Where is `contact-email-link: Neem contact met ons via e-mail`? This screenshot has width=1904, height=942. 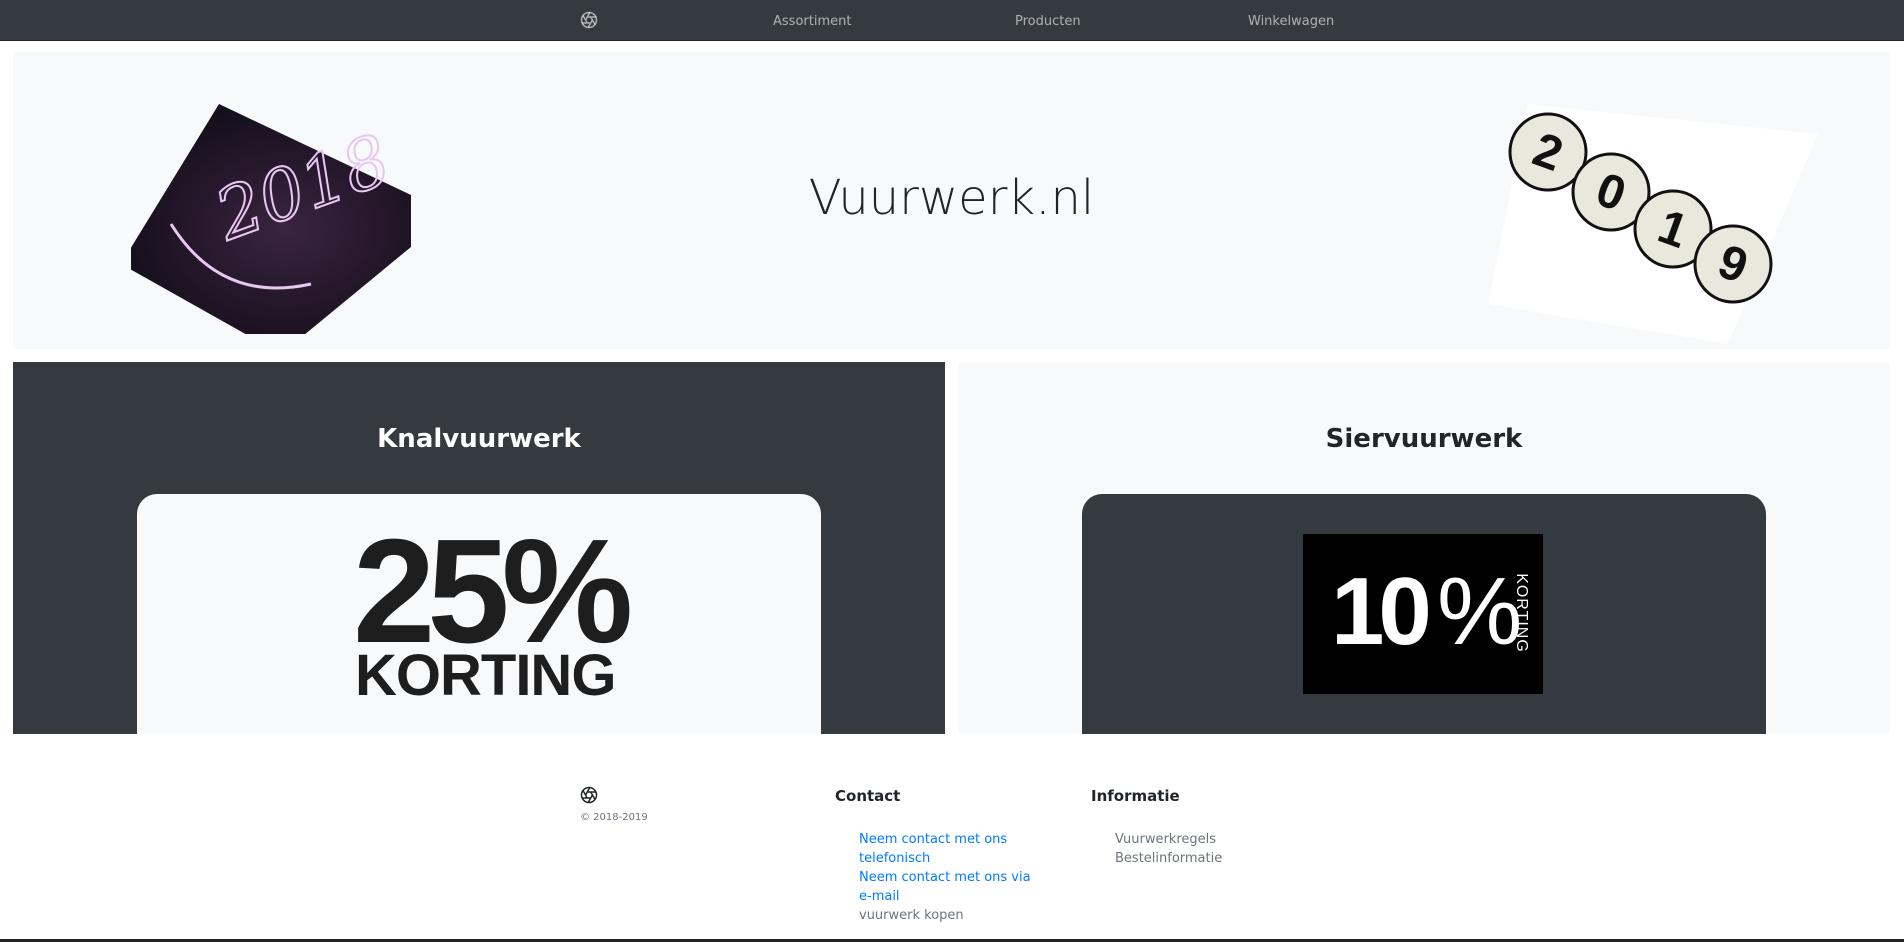 contact-email-link: Neem contact met ons via e-mail is located at coordinates (946, 887).